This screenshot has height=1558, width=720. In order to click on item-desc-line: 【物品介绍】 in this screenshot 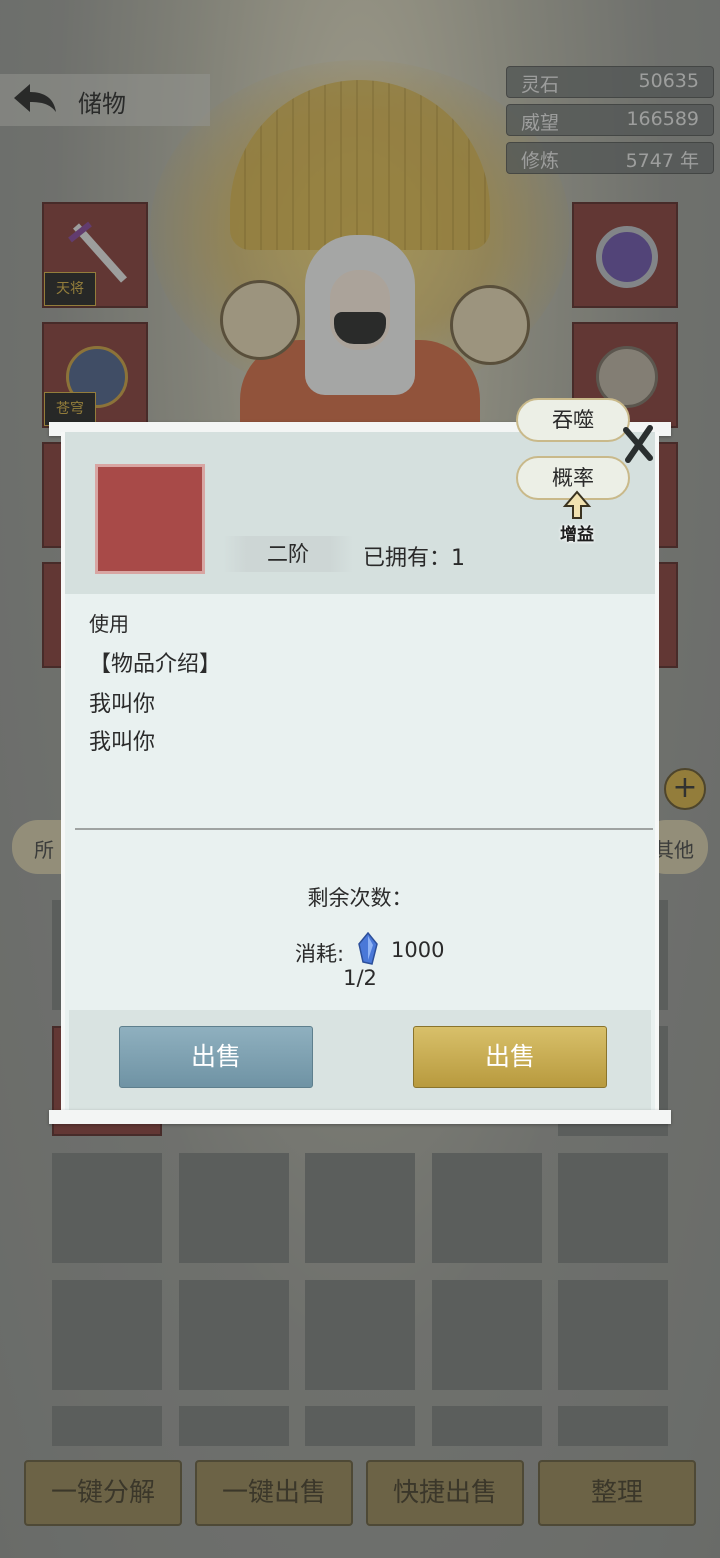, I will do `click(155, 664)`.